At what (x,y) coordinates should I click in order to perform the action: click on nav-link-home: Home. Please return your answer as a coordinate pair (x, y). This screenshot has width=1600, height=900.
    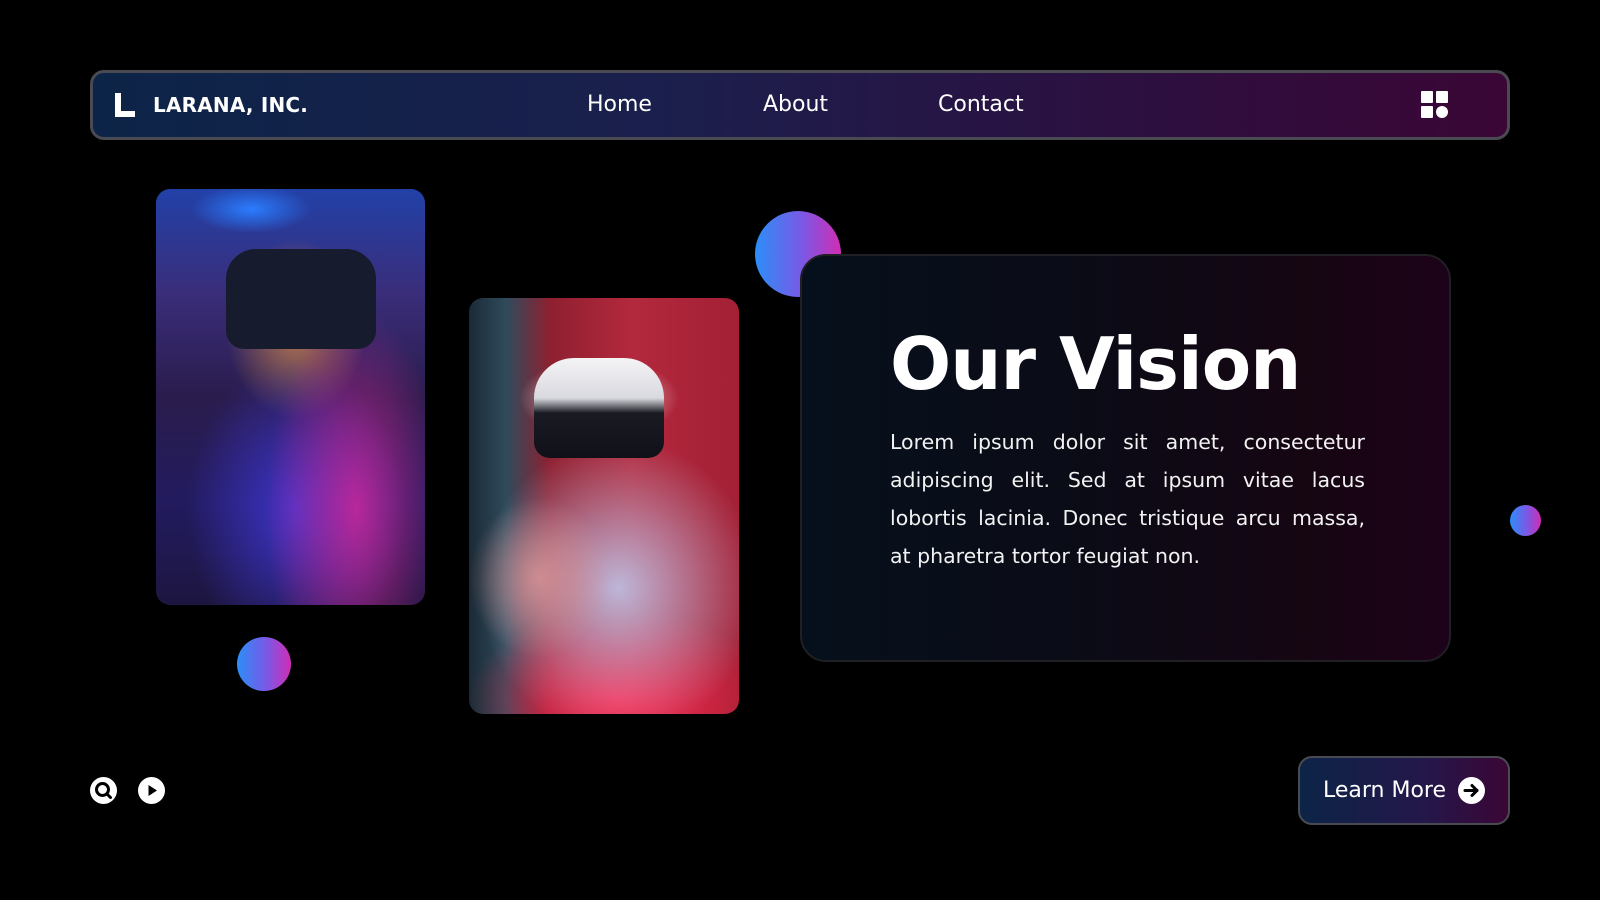
    Looking at the image, I should click on (619, 105).